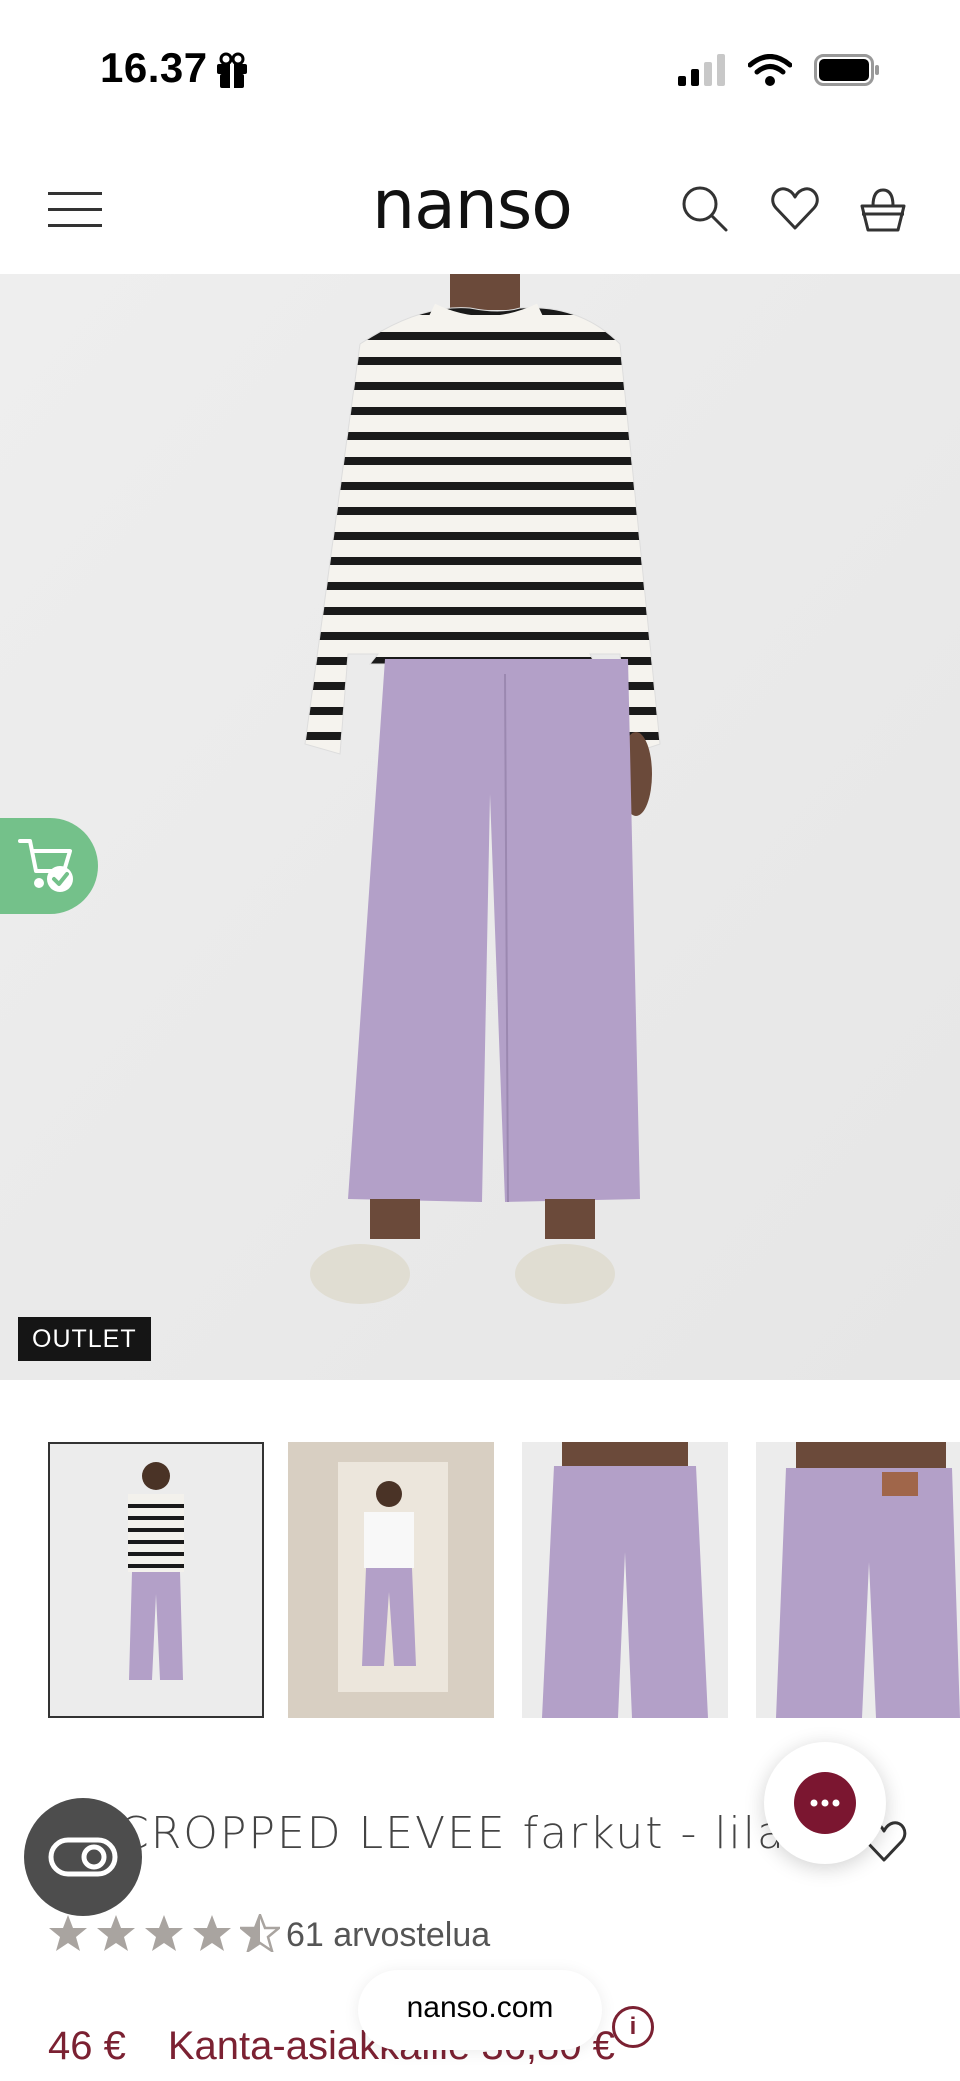  Describe the element at coordinates (388, 1935) in the screenshot. I see `review-count: 61 arvostelua` at that location.